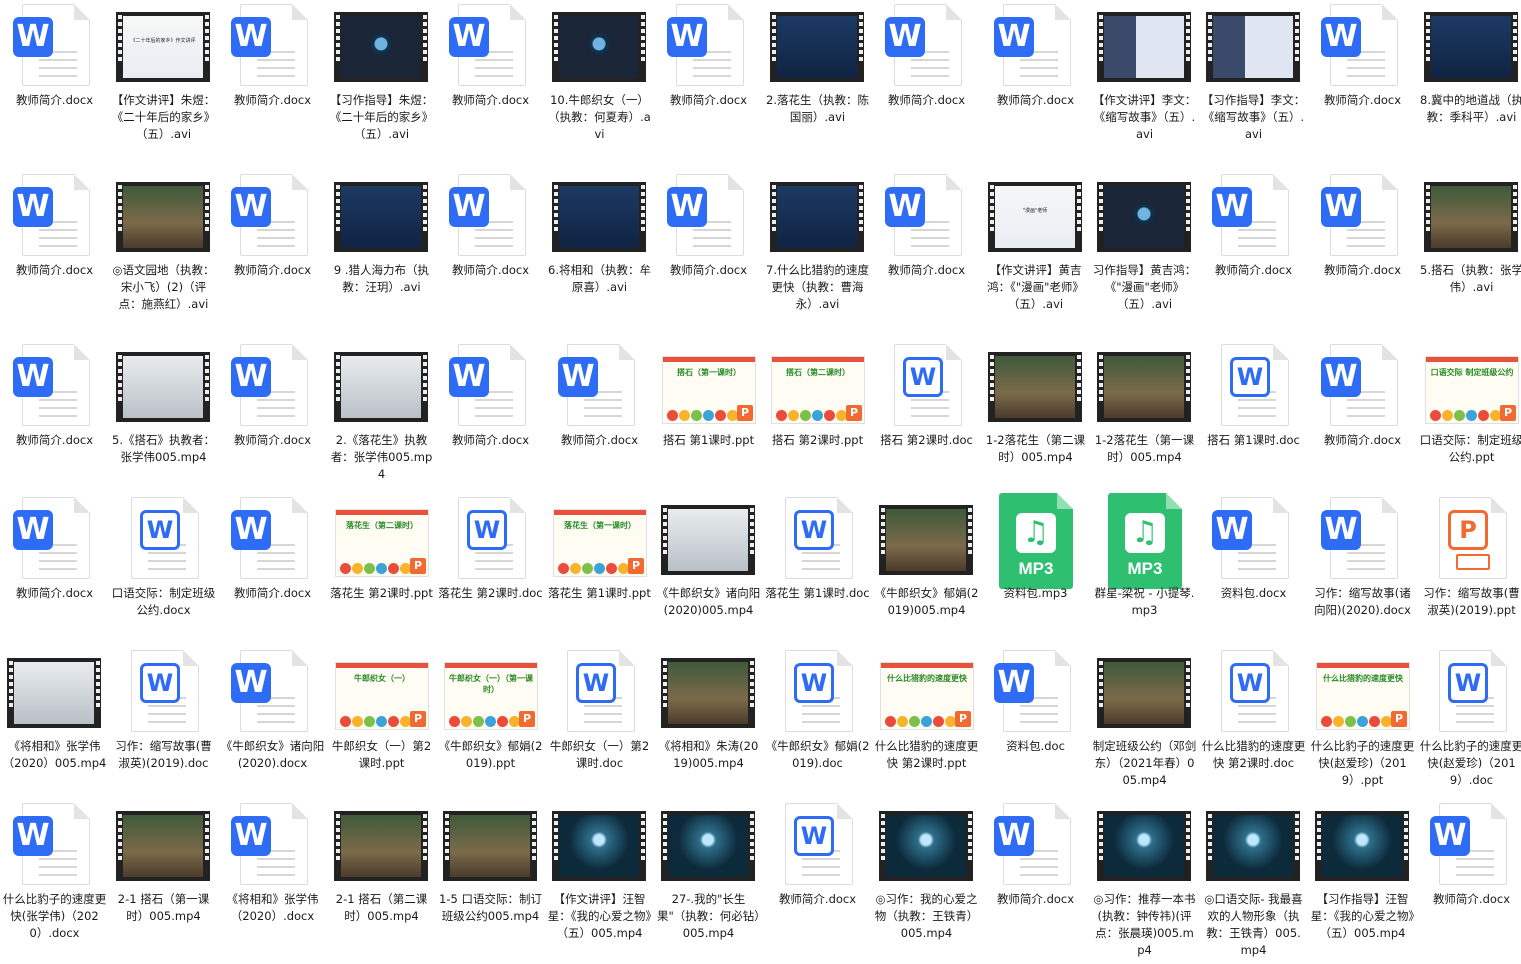 Image resolution: width=1521 pixels, height=964 pixels. I want to click on file-item: "漫画"老师 【作文讲评】黄吉鸿：《"漫画"老师》（五）.avi, so click(1035, 252).